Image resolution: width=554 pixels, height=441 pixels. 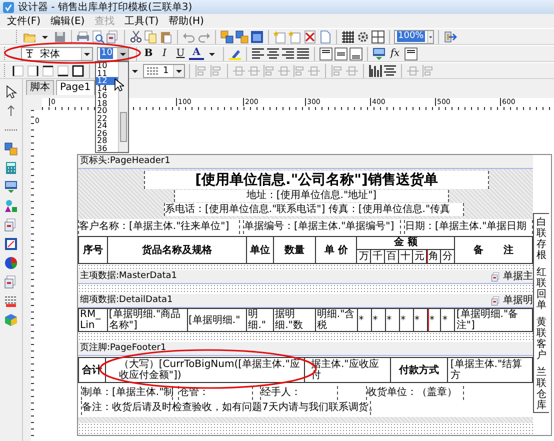 What do you see at coordinates (337, 250) in the screenshot?
I see `column-header: 单 价` at bounding box center [337, 250].